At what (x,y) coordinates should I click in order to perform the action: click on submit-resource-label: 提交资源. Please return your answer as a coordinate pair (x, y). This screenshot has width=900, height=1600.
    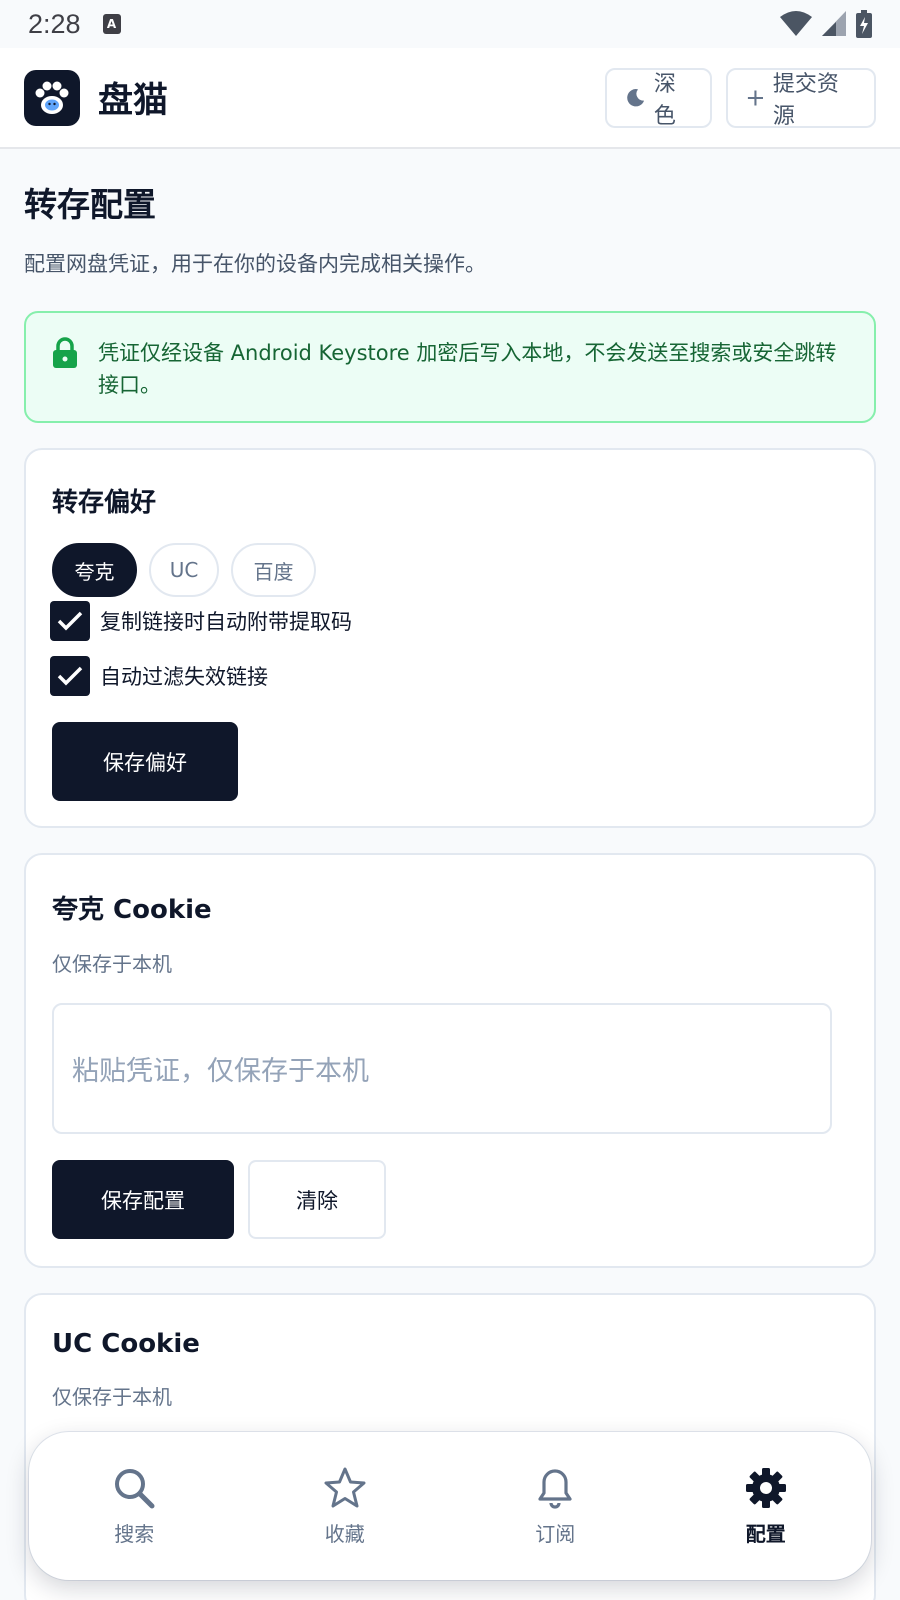
    Looking at the image, I should click on (805, 100).